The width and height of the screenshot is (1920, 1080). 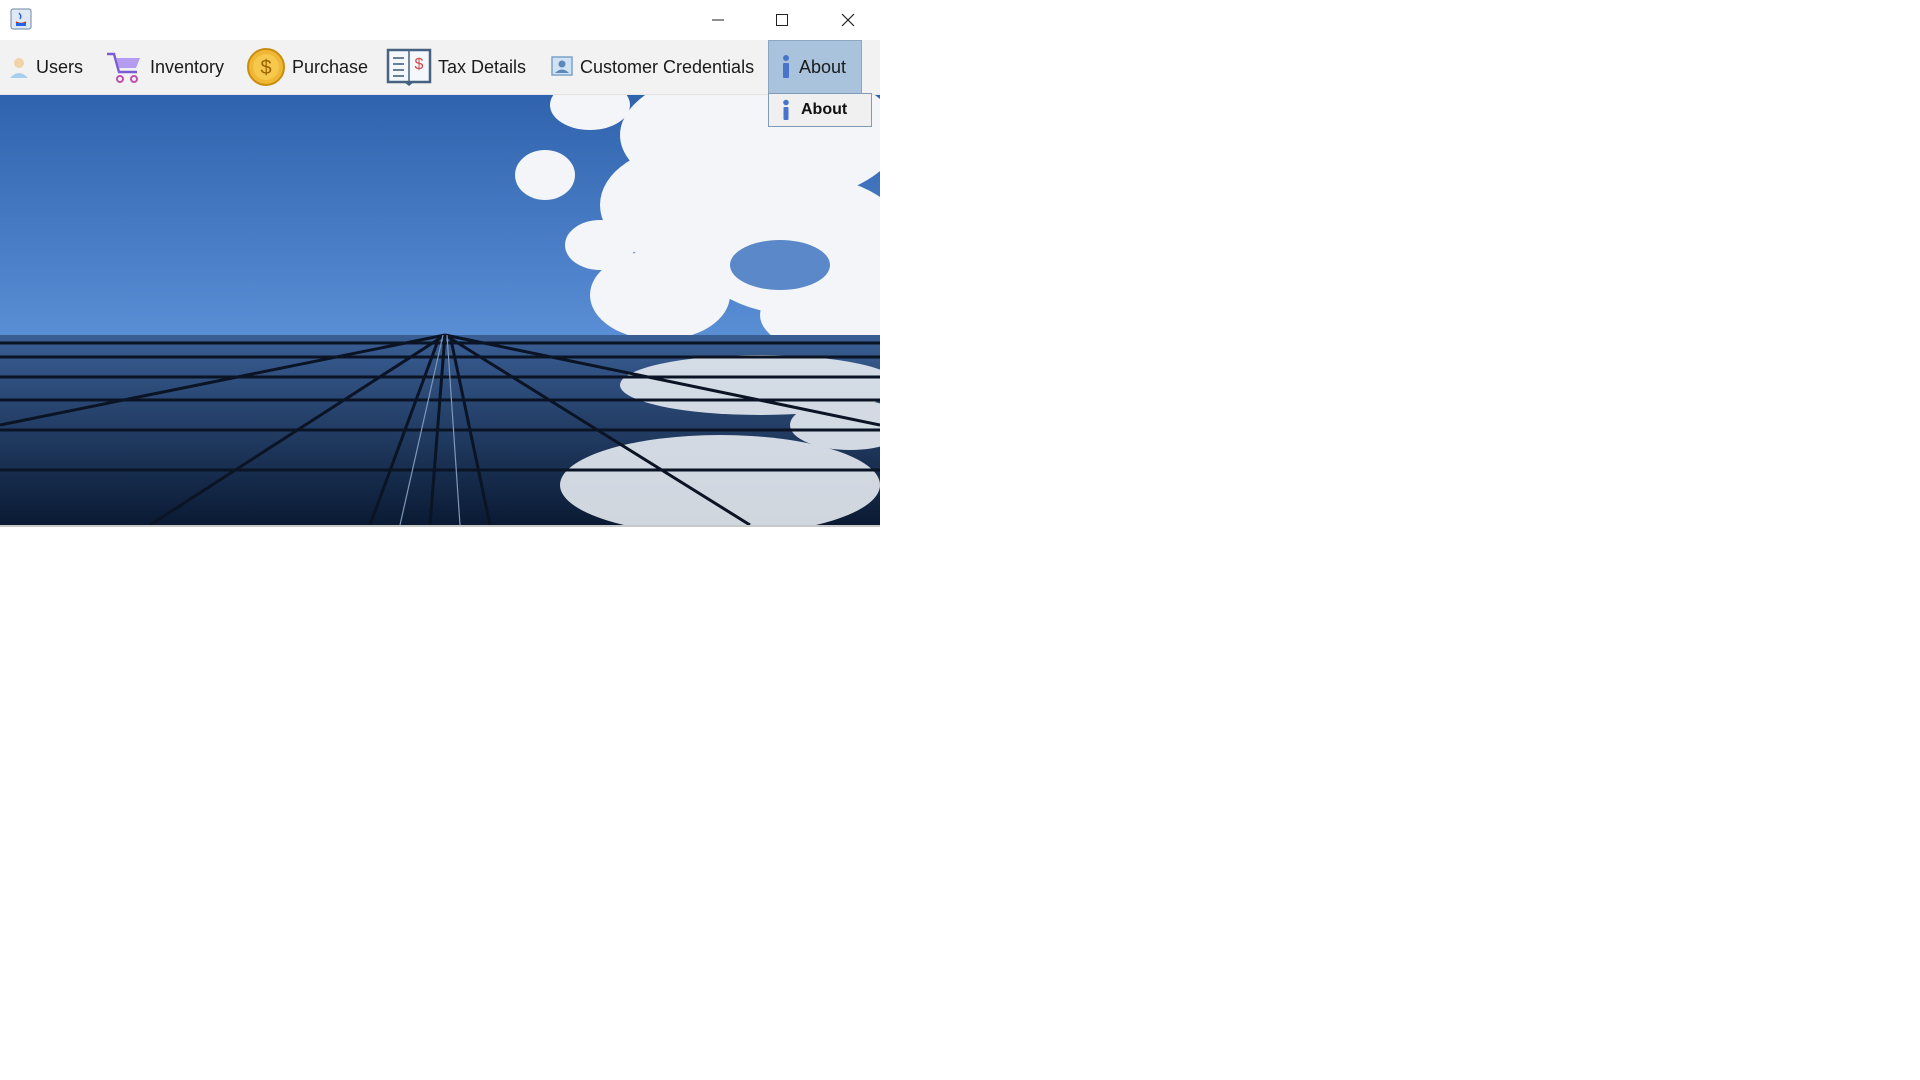 What do you see at coordinates (440, 20) in the screenshot?
I see `title-bar` at bounding box center [440, 20].